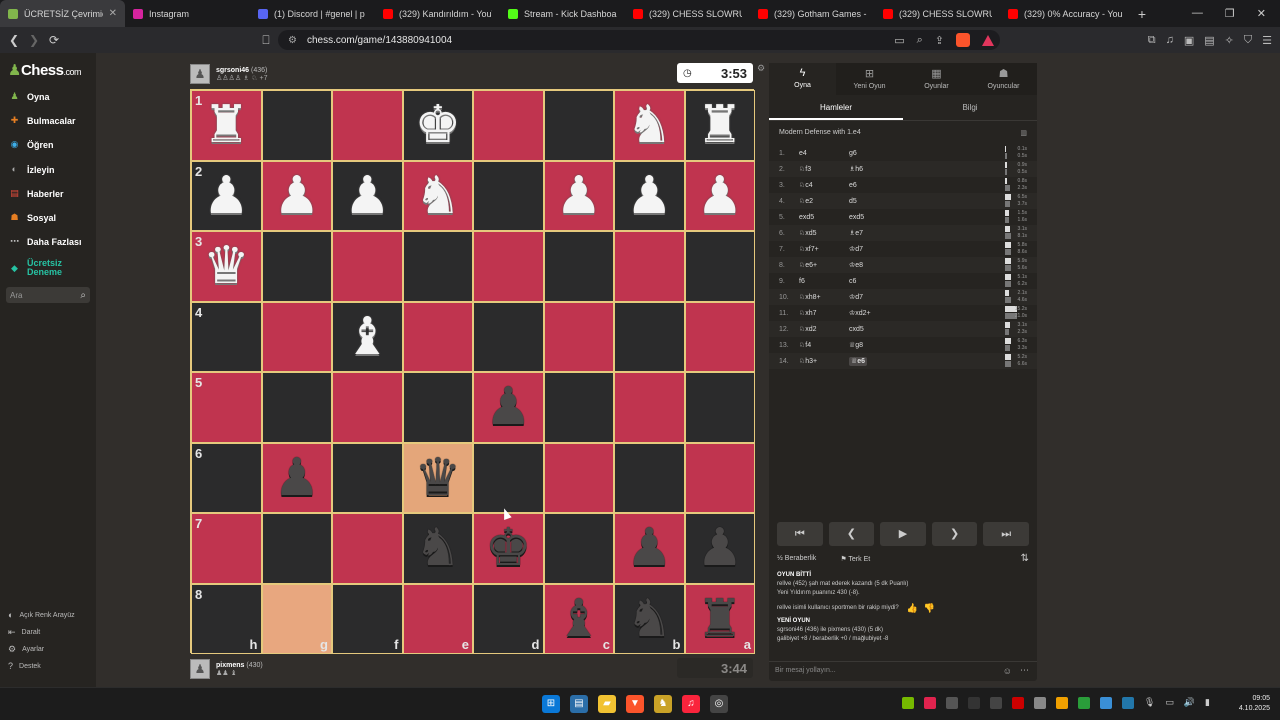  What do you see at coordinates (806, 185) in the screenshot?
I see `white-move: ♘c4` at bounding box center [806, 185].